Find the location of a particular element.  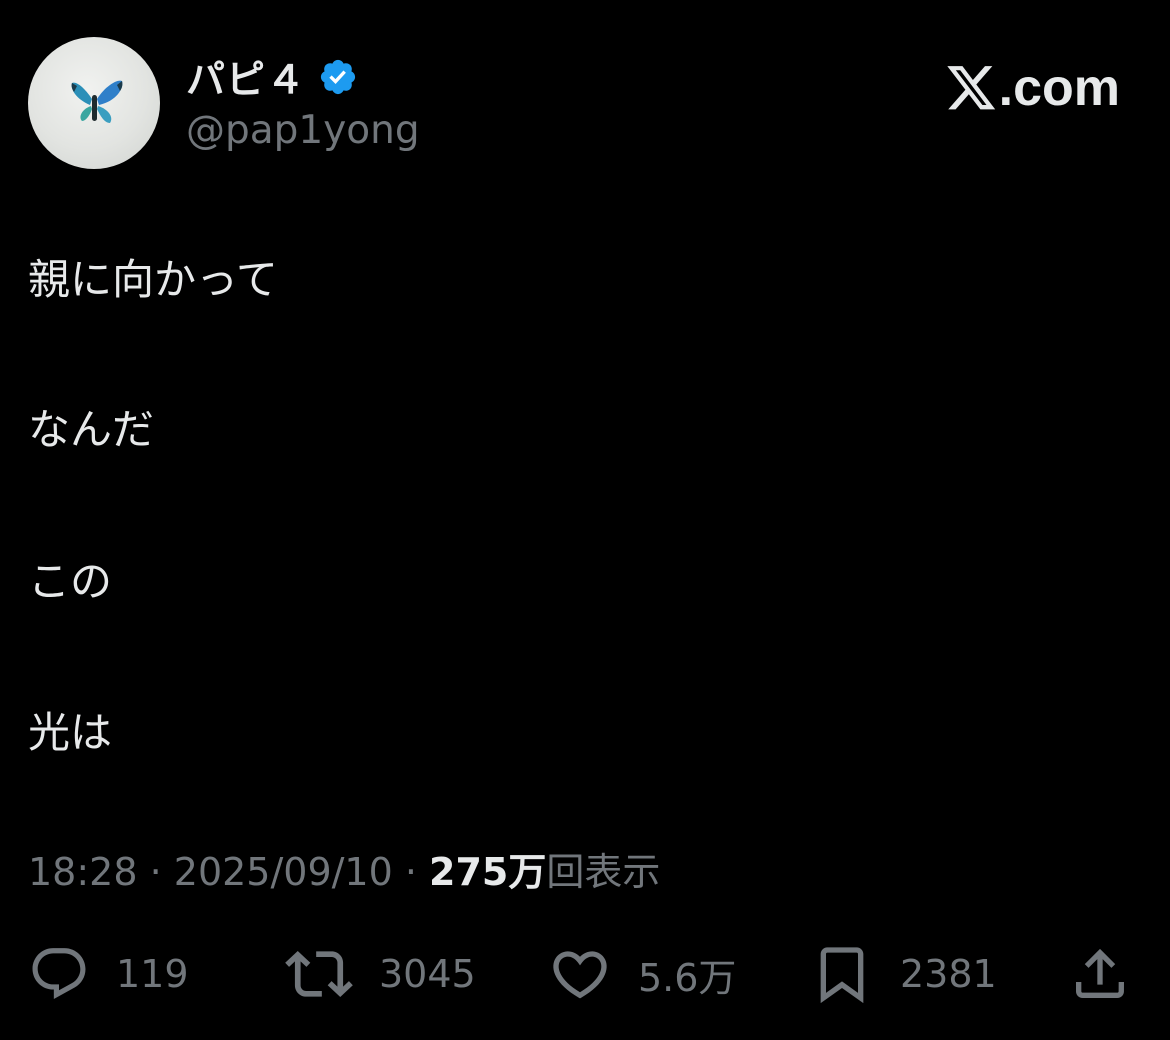

tweet-time: 18:28 is located at coordinates (83, 872).